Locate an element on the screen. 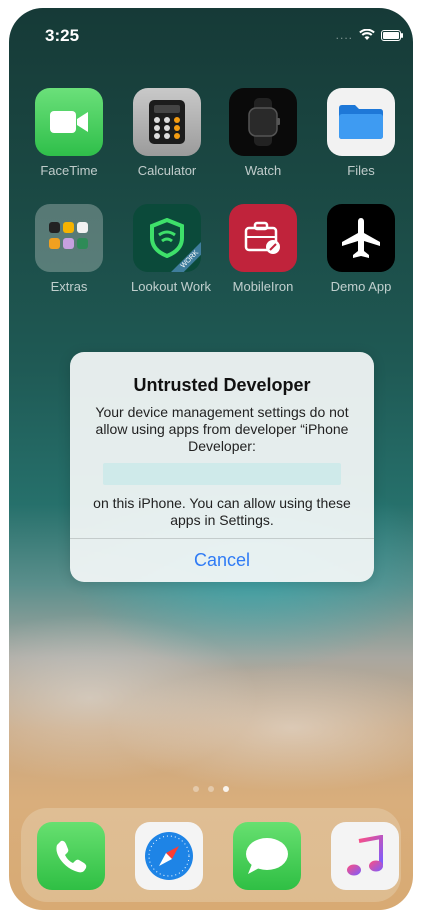 The image size is (422, 918). app-facetime: FaceTime is located at coordinates (69, 133).